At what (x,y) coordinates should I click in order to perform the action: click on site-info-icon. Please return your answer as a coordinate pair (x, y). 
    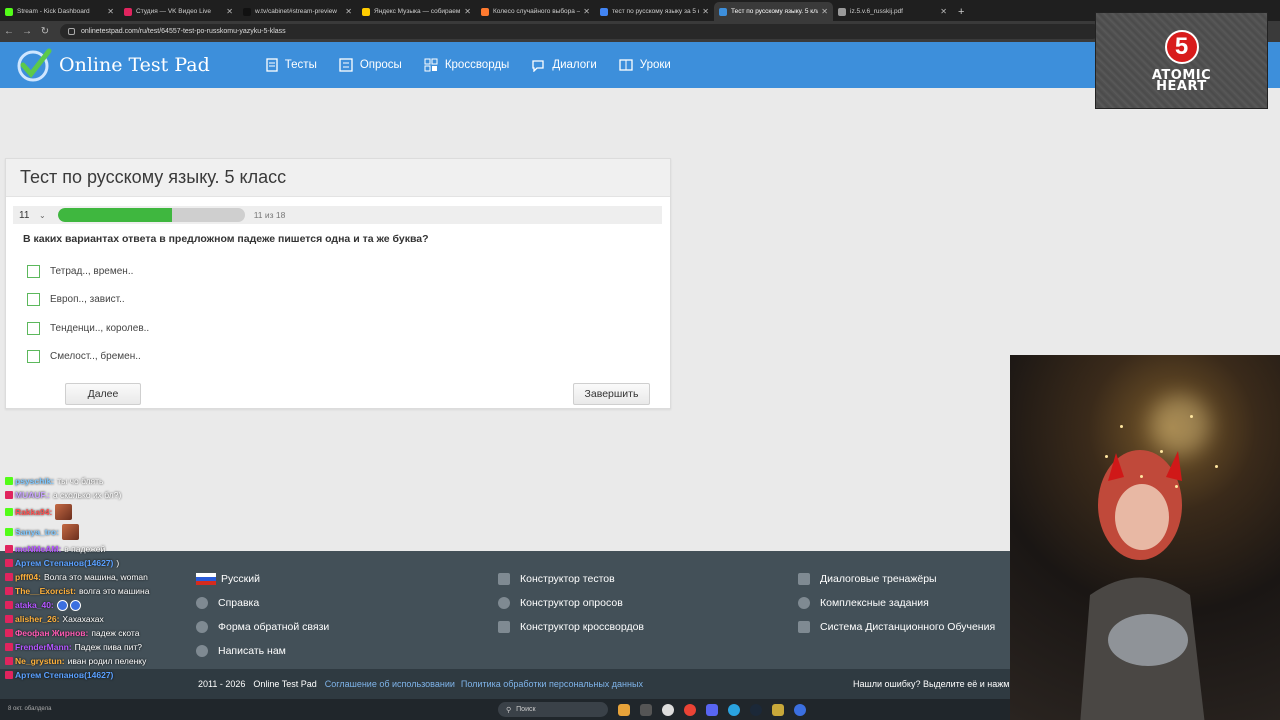
    Looking at the image, I should click on (71, 31).